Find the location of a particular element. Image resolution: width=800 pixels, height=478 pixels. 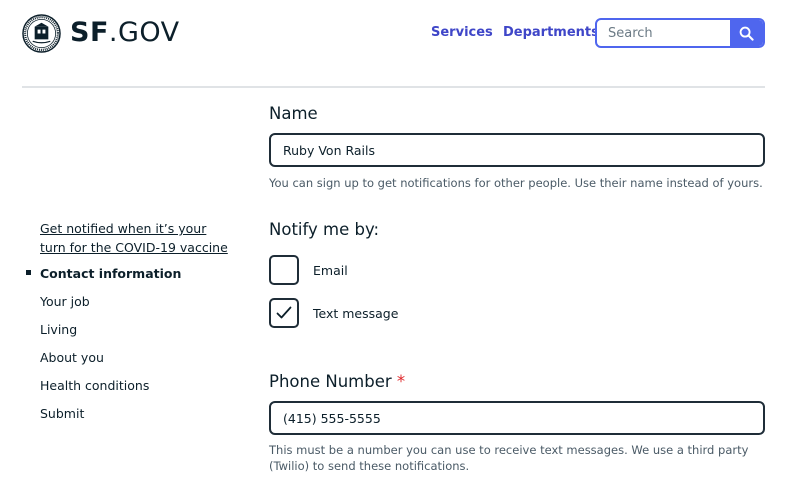

sidebar-item-your-job: Your job is located at coordinates (65, 301).